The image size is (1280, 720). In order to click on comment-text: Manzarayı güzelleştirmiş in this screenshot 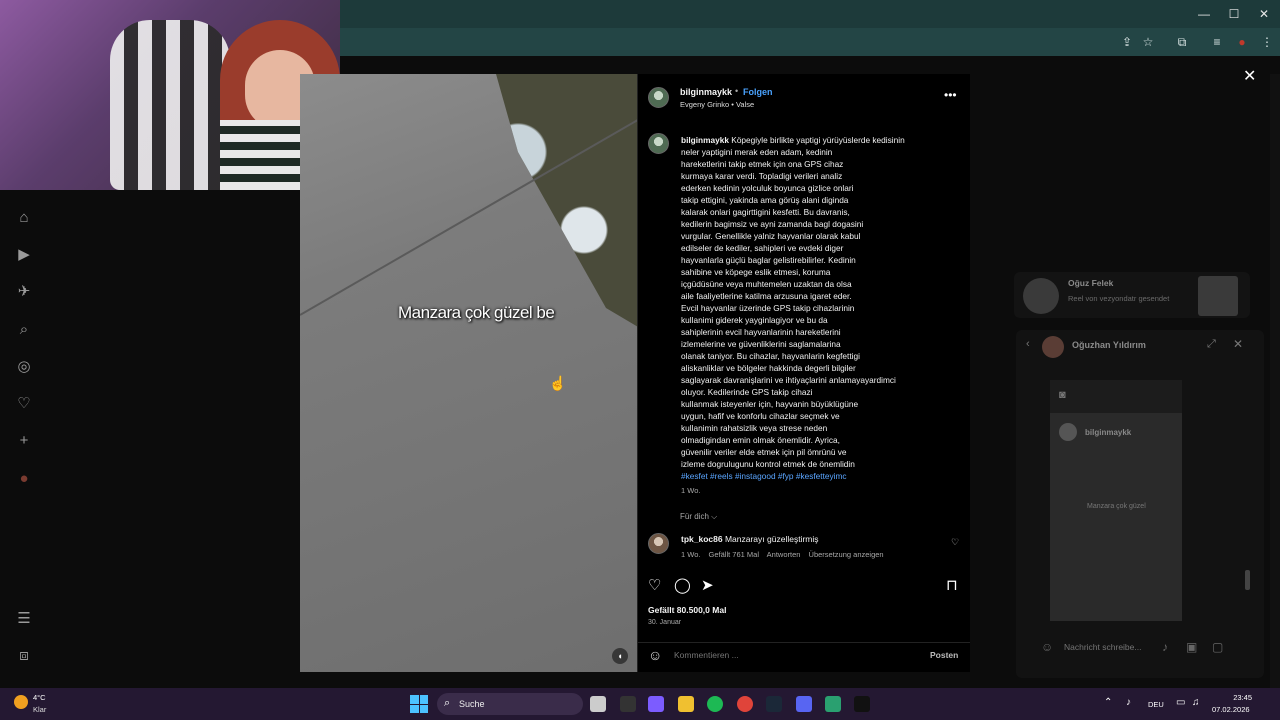, I will do `click(771, 539)`.